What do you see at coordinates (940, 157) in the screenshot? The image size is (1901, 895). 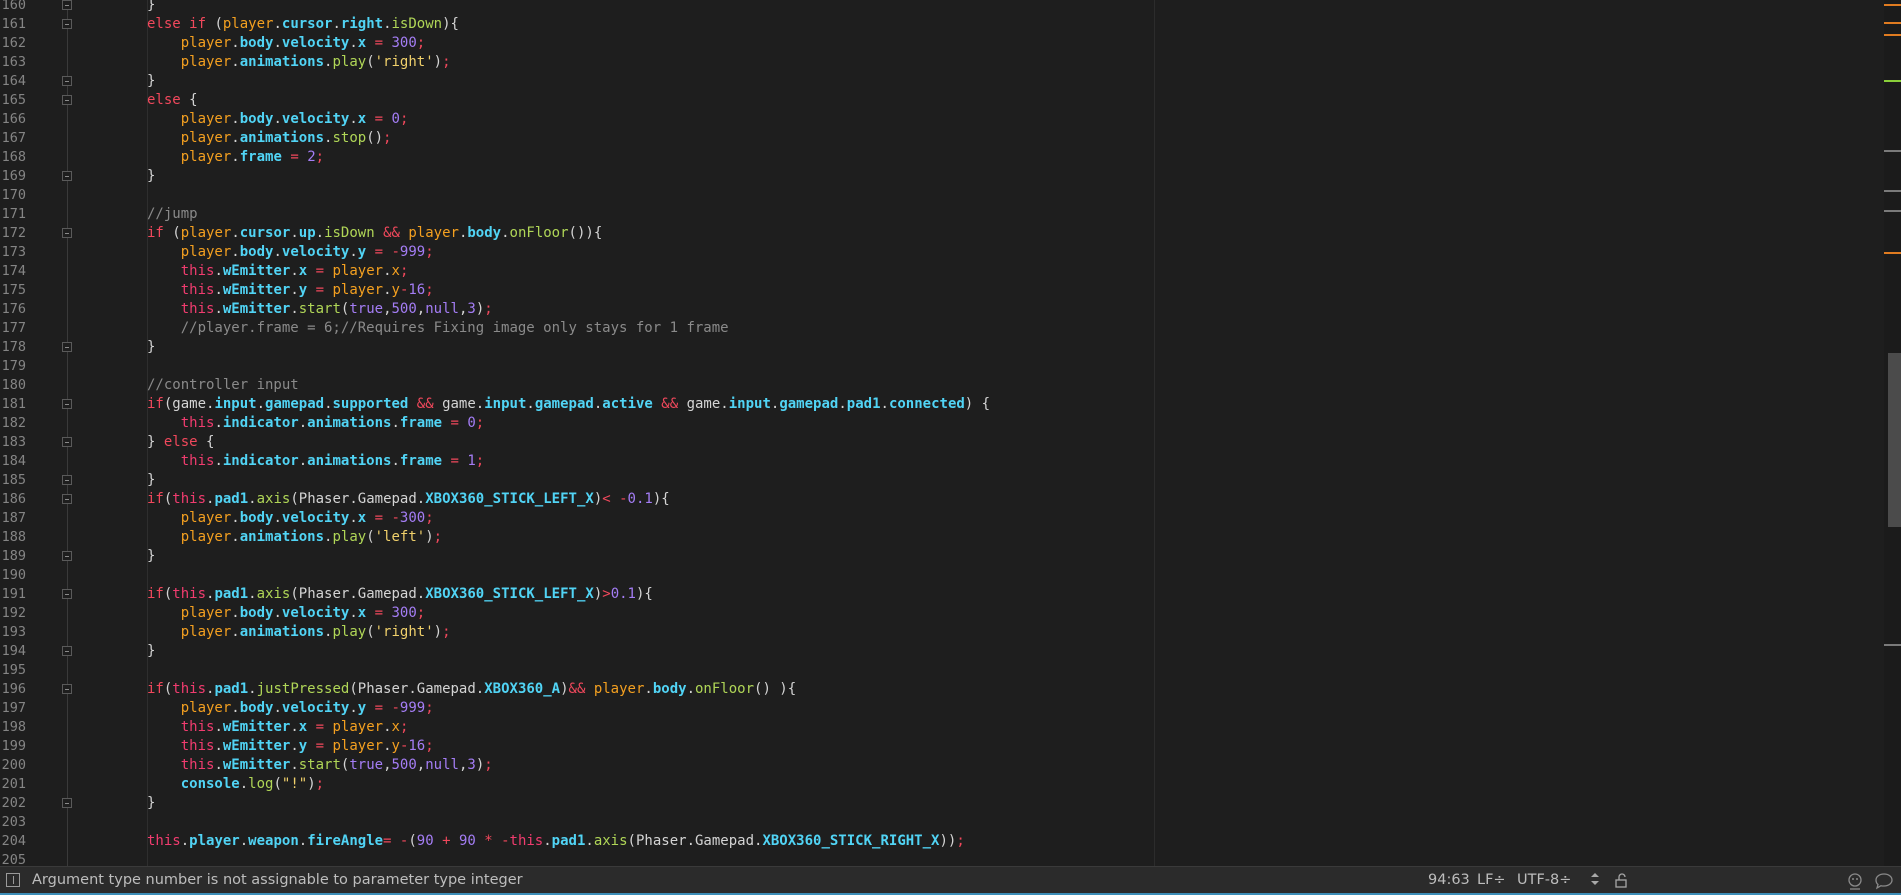 I see `code-line: 168 player.frame = 2;` at bounding box center [940, 157].